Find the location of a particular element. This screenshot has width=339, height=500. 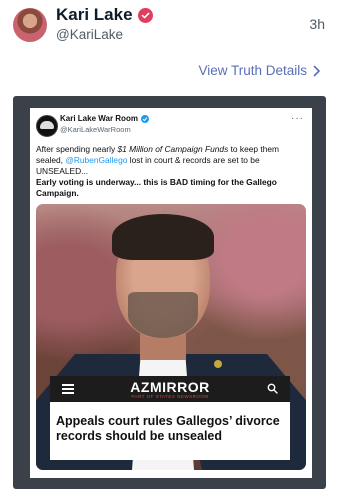

lapel-pin is located at coordinates (218, 364).